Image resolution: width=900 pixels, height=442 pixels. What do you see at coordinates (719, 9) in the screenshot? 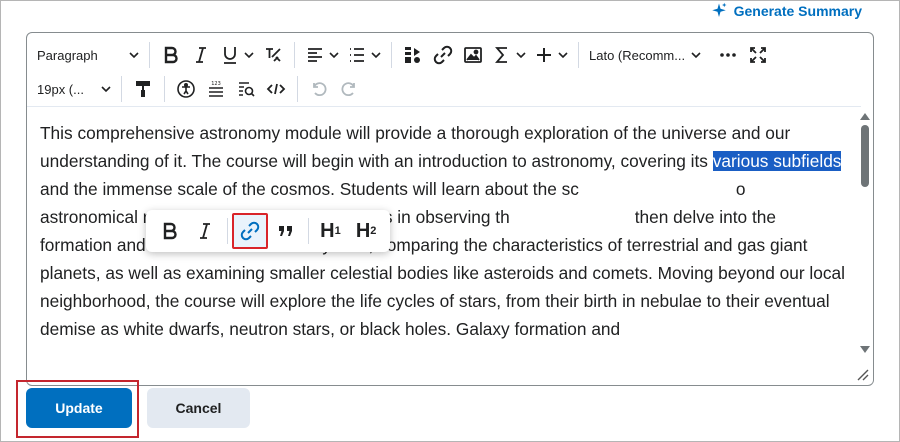
I see `sparkle-icon` at bounding box center [719, 9].